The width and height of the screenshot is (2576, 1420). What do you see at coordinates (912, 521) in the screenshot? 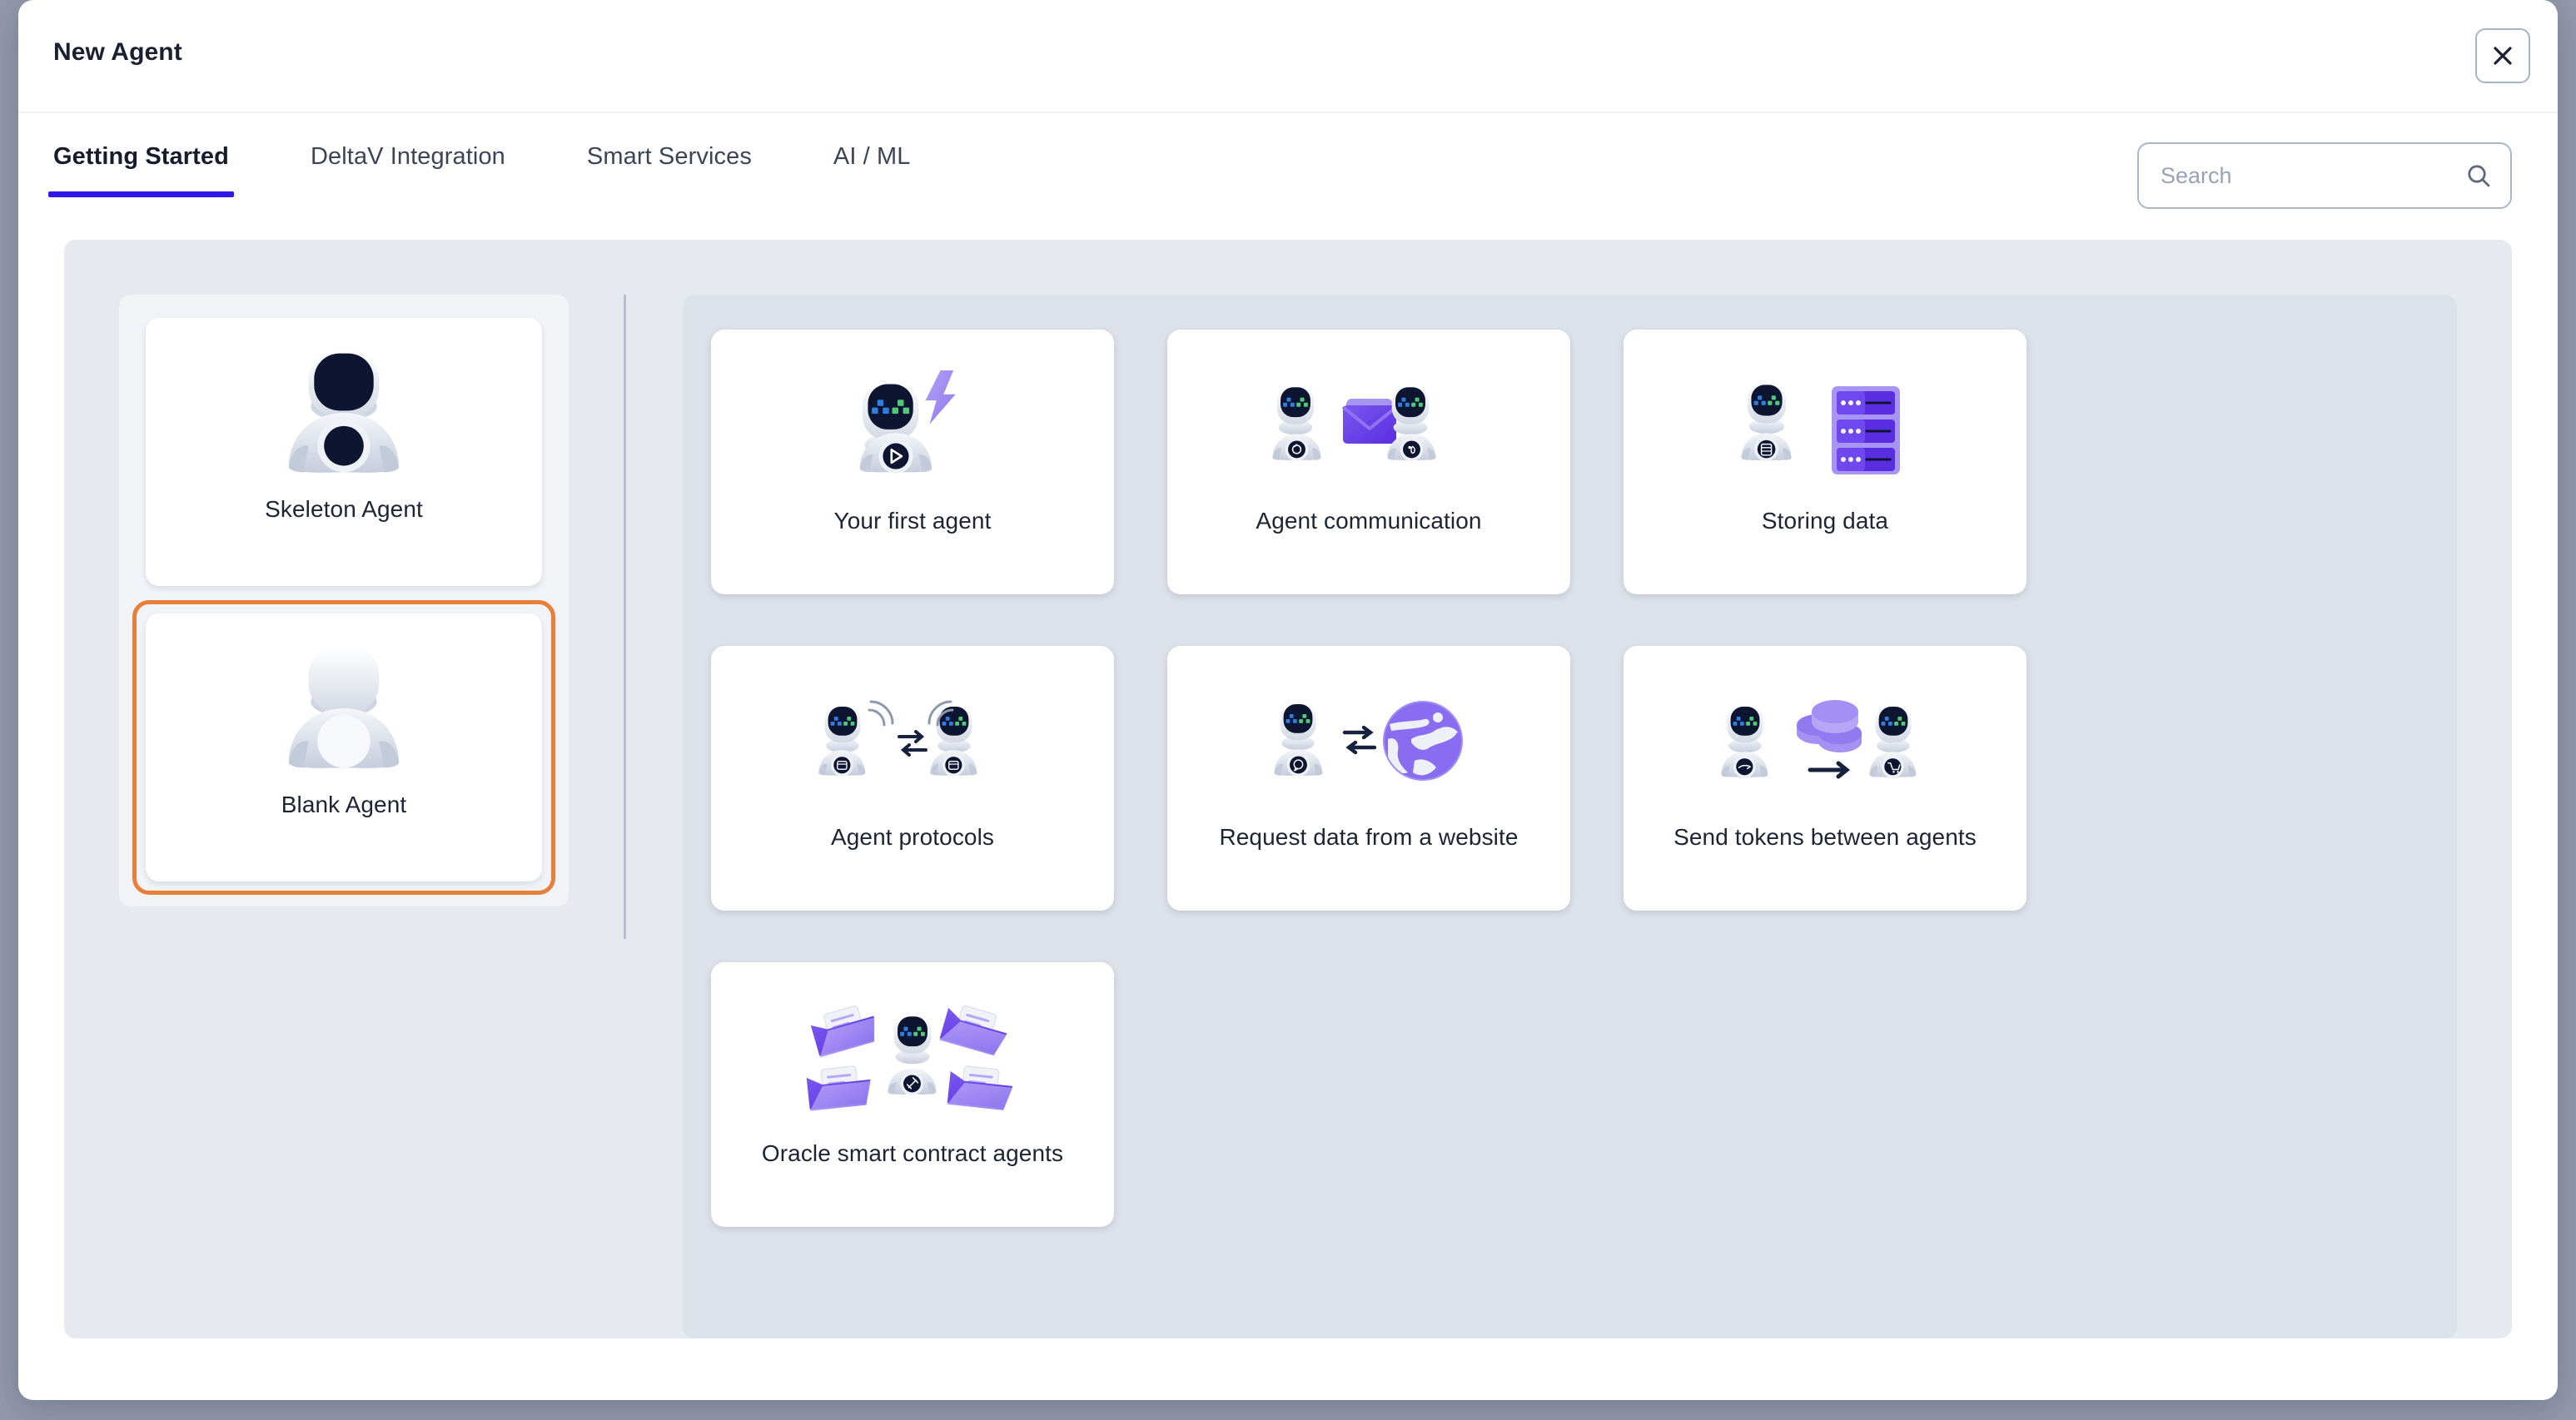
I see `template-card-label: Your first agent` at bounding box center [912, 521].